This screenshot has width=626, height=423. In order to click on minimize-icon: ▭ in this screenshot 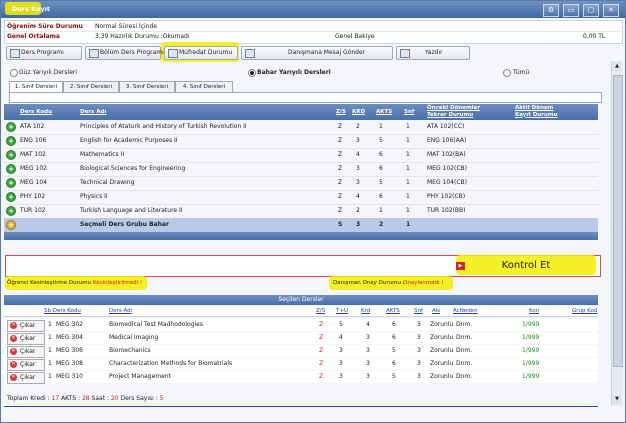, I will do `click(571, 10)`.